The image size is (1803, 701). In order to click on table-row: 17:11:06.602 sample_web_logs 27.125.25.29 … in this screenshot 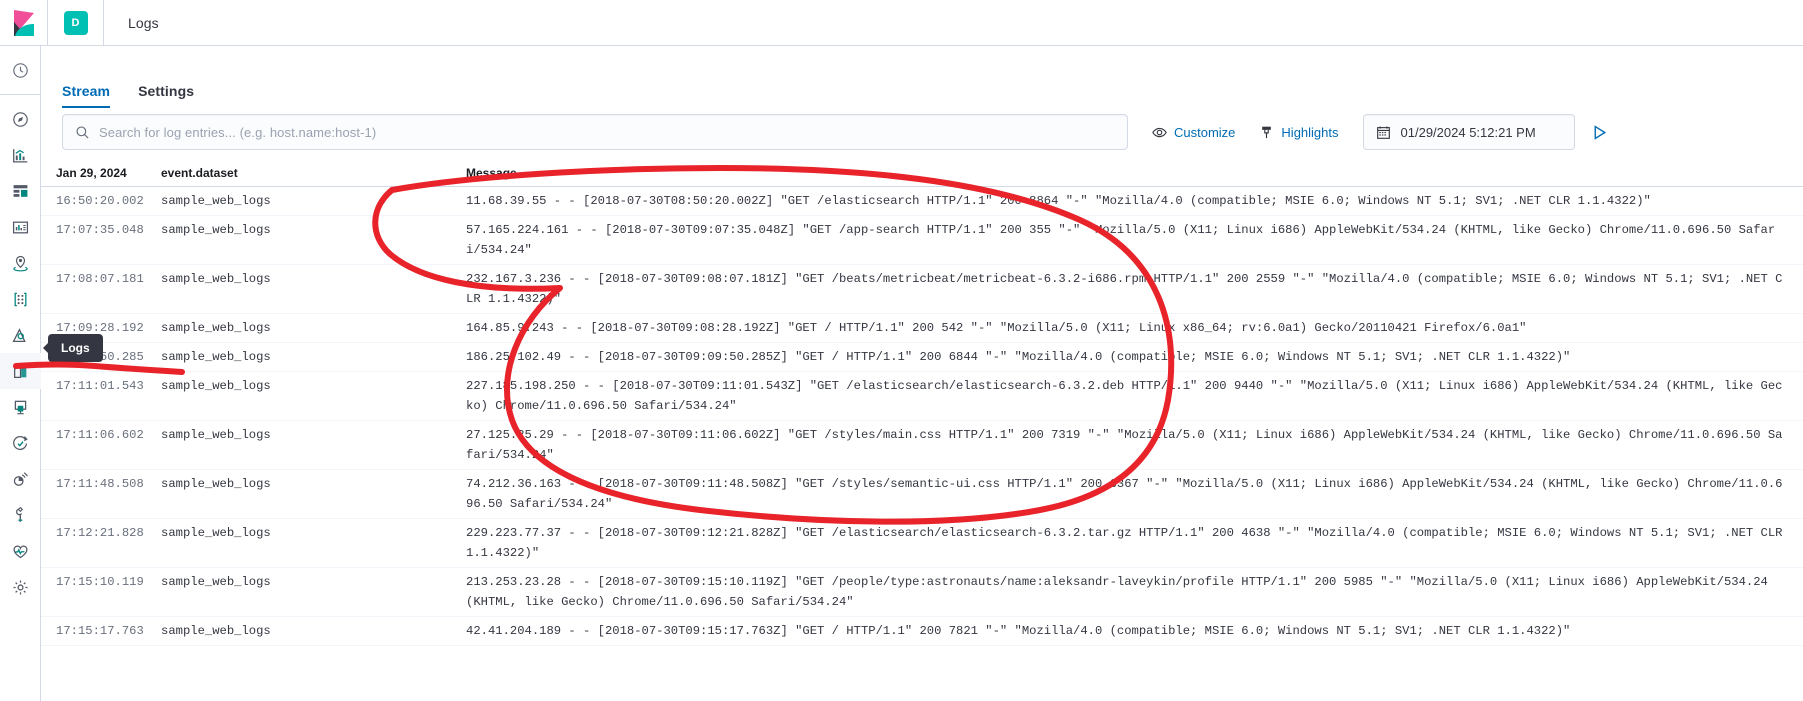, I will do `click(922, 445)`.